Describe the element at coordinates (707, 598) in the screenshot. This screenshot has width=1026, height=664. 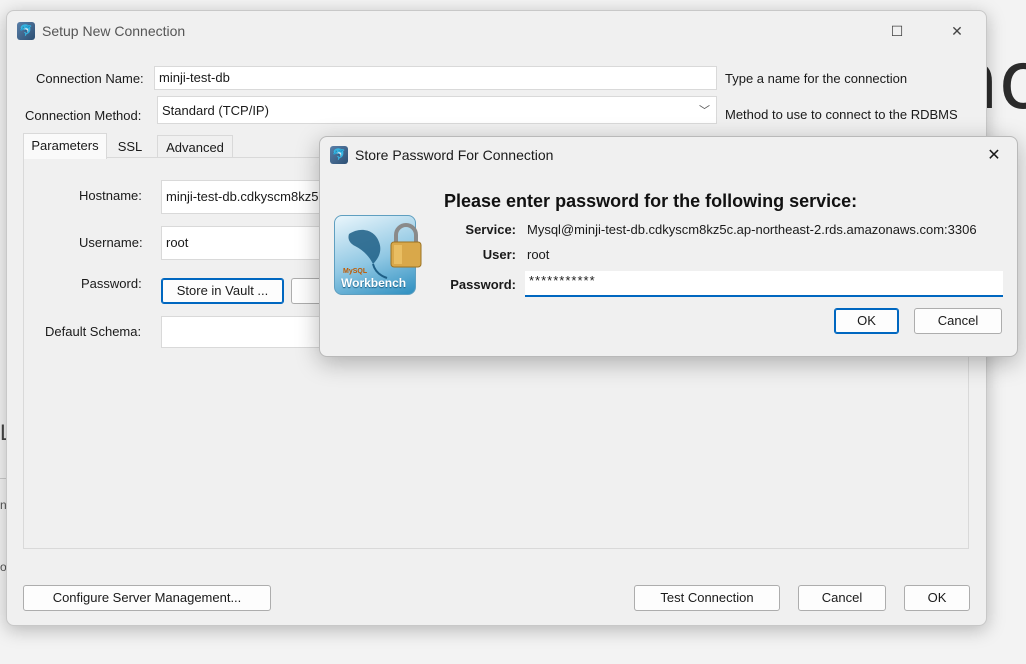
I see `test-connection-button: Test Connection` at that location.